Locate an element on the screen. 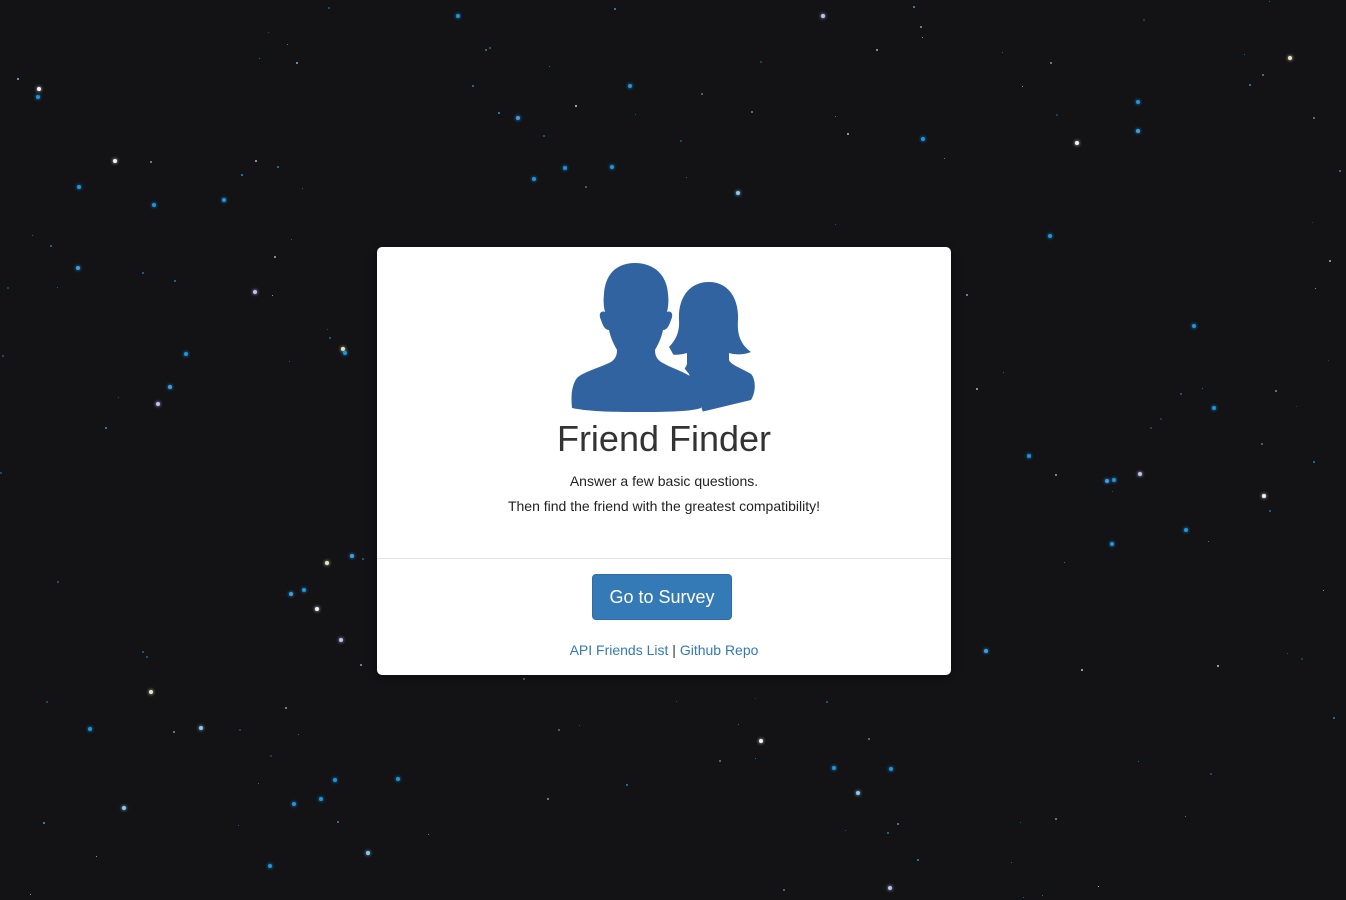 This screenshot has height=900, width=1346. page-title: Friend Finder is located at coordinates (664, 438).